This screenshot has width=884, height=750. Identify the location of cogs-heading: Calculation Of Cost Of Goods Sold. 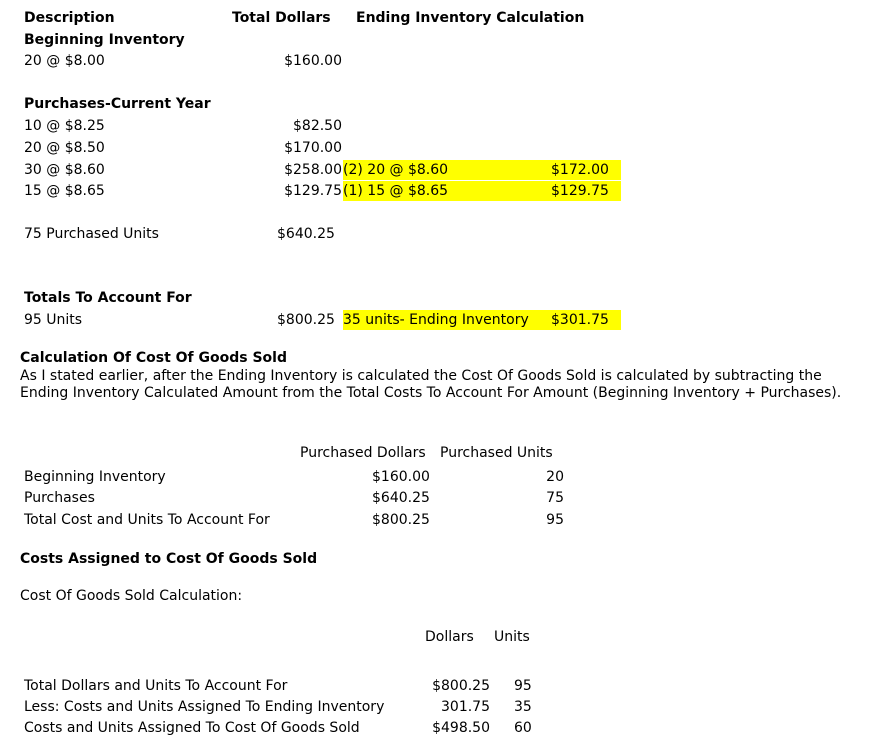
(153, 358).